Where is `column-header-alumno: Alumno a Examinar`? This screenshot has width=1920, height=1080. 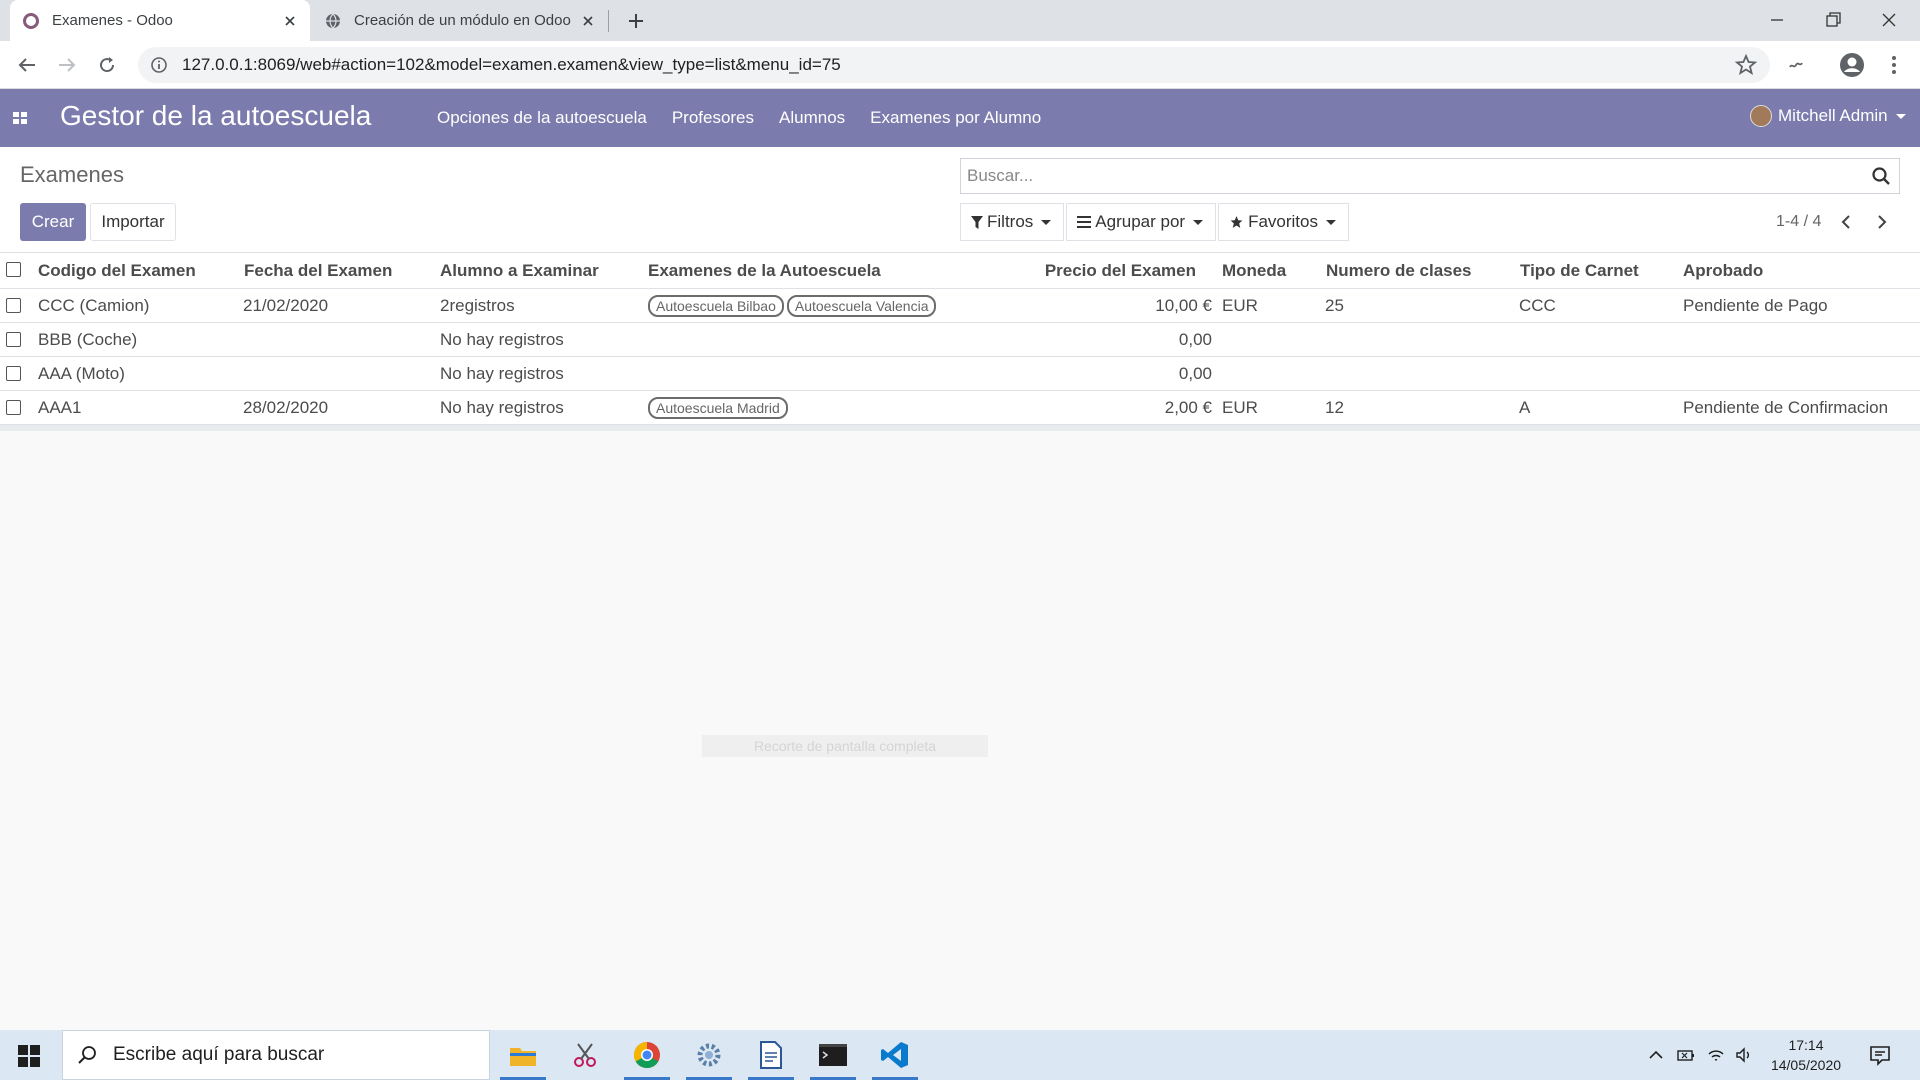
column-header-alumno: Alumno a Examinar is located at coordinates (519, 270).